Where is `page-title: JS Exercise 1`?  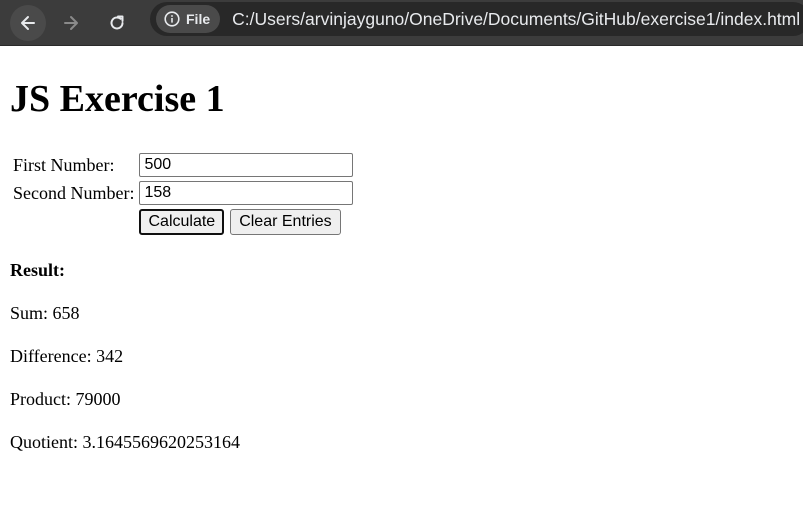
page-title: JS Exercise 1 is located at coordinates (117, 99).